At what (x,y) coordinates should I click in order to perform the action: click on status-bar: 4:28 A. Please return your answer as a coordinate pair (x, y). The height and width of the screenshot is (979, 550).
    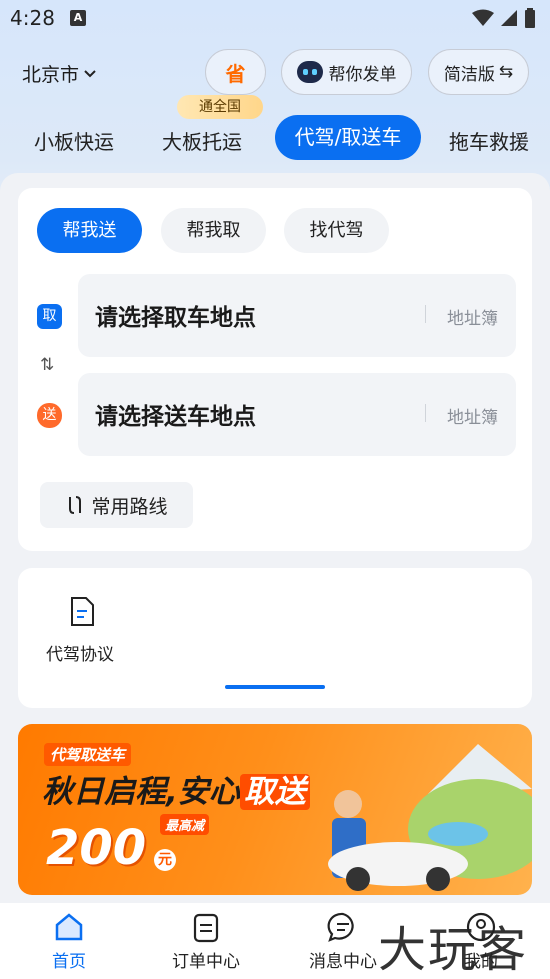
    Looking at the image, I should click on (275, 19).